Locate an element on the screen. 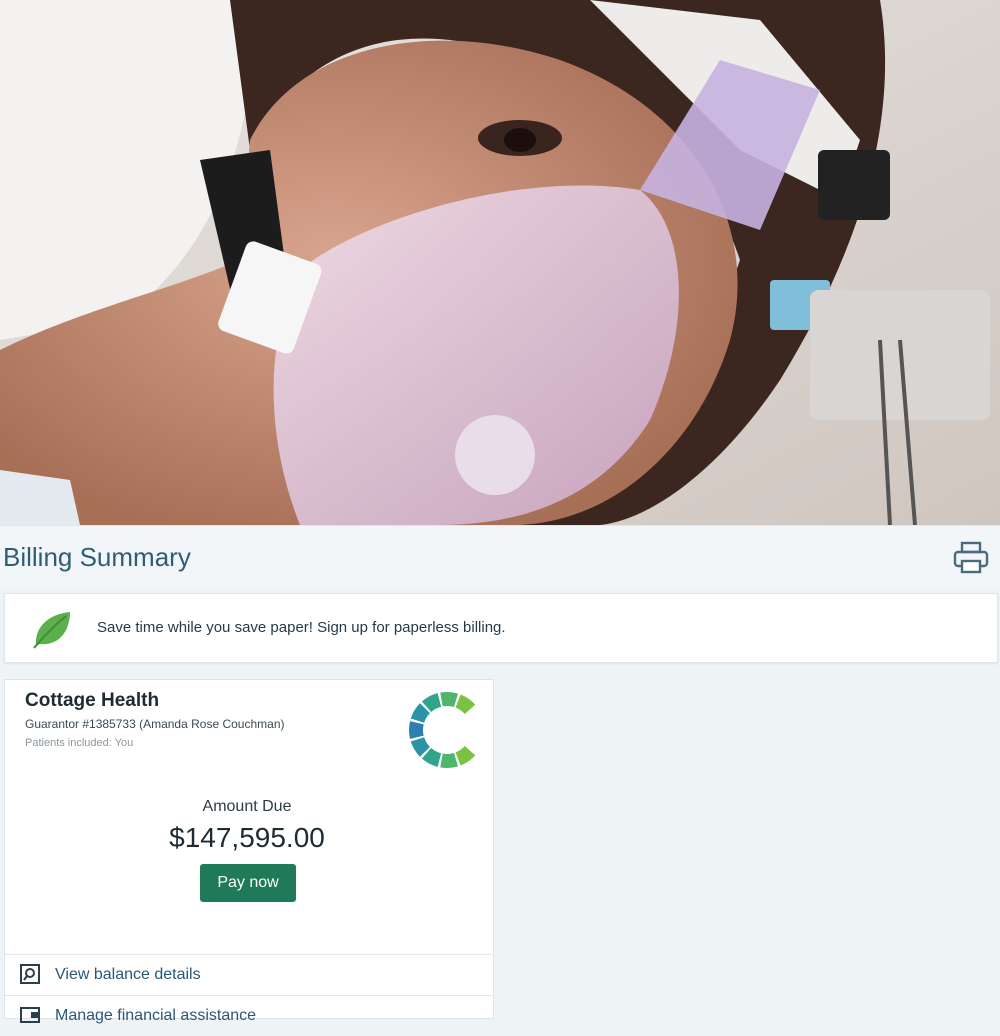 Image resolution: width=1000 pixels, height=1036 pixels. search-document-icon is located at coordinates (30, 974).